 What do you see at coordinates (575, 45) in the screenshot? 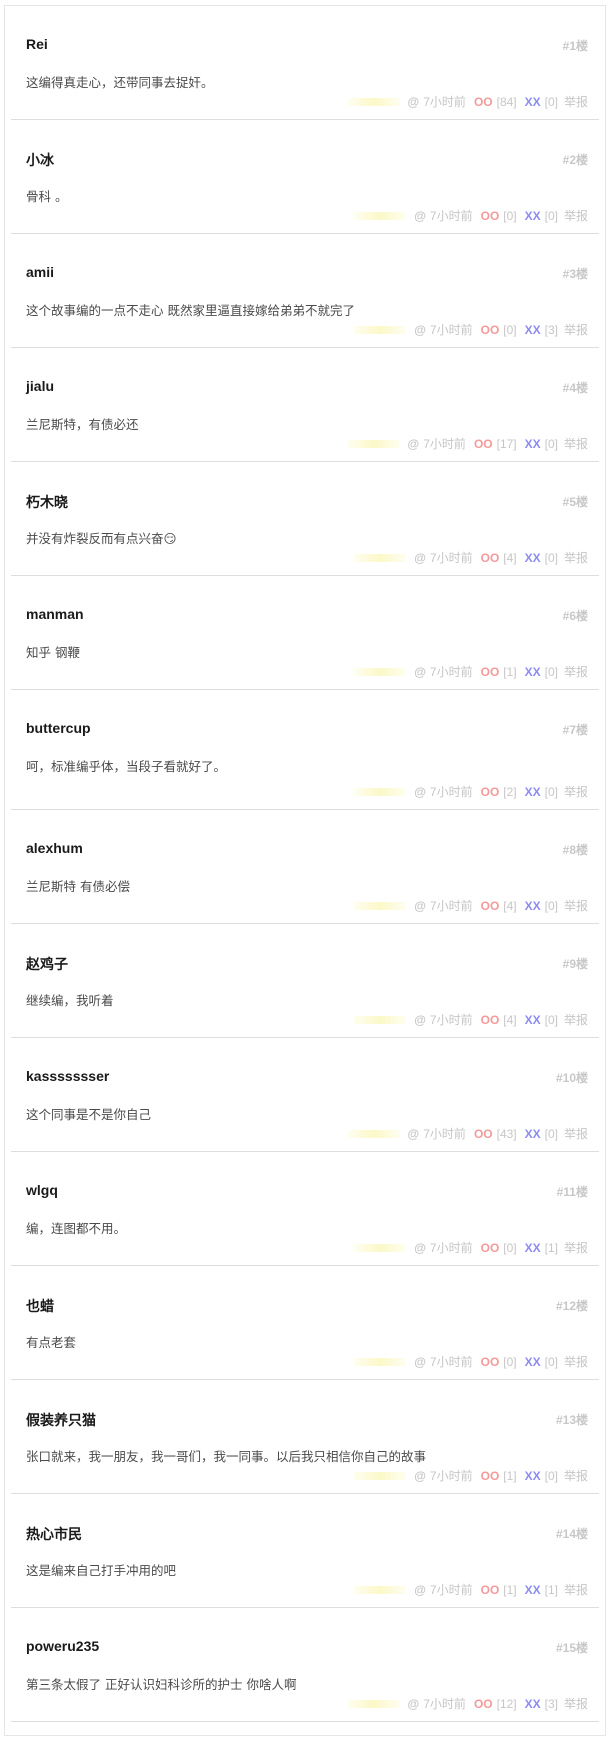
I see `floor-number: #1楼` at bounding box center [575, 45].